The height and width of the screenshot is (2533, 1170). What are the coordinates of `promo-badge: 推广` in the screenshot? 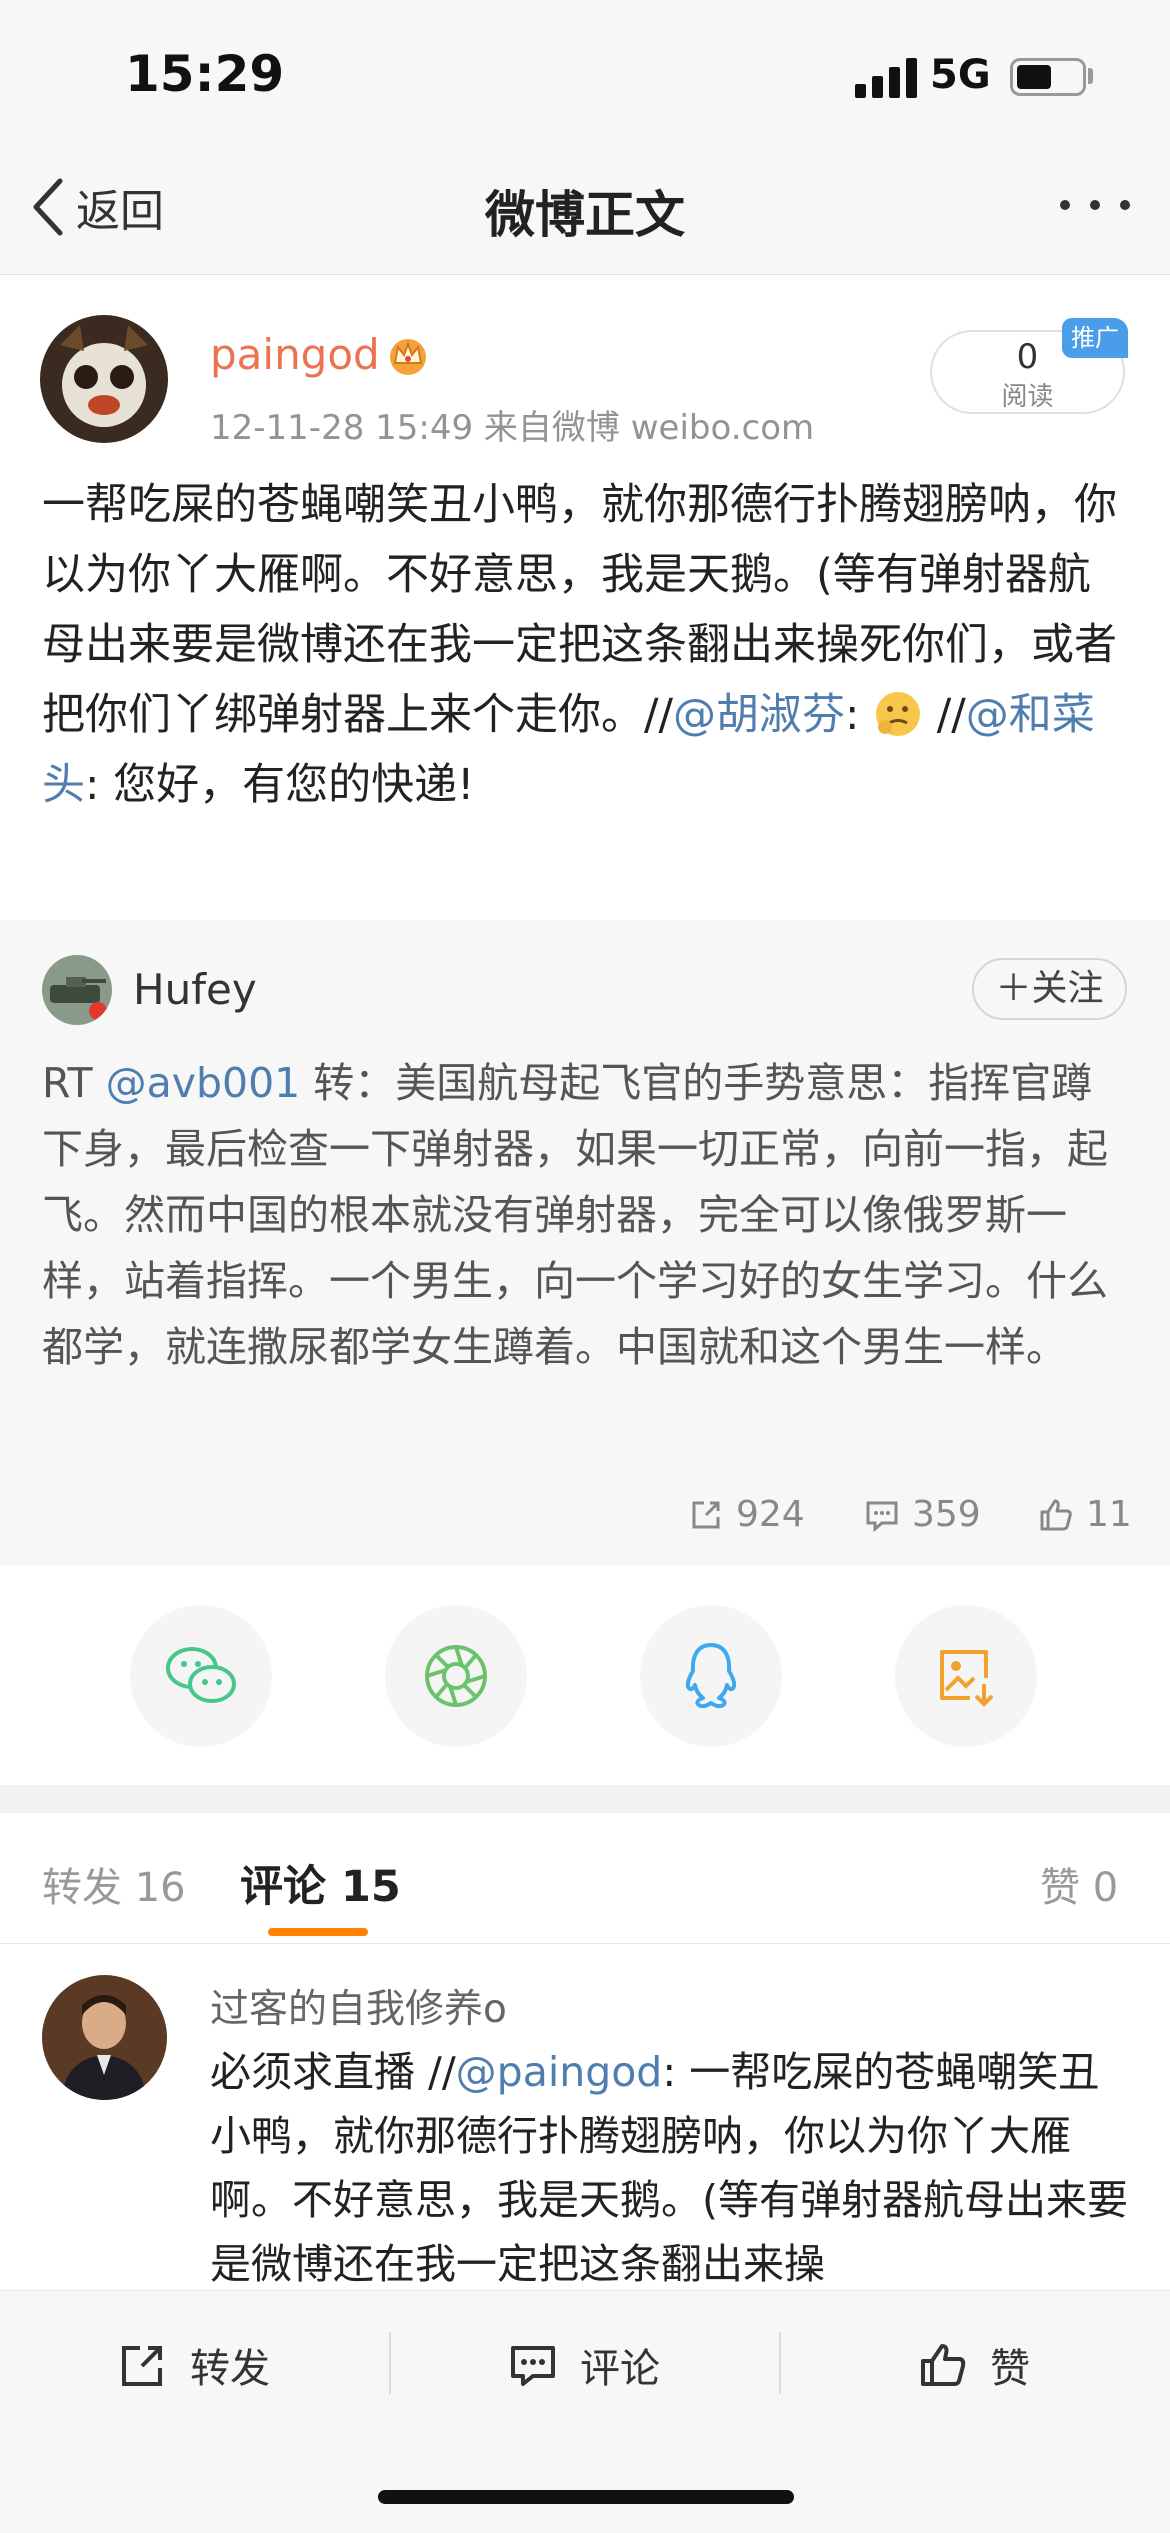 It's located at (1095, 338).